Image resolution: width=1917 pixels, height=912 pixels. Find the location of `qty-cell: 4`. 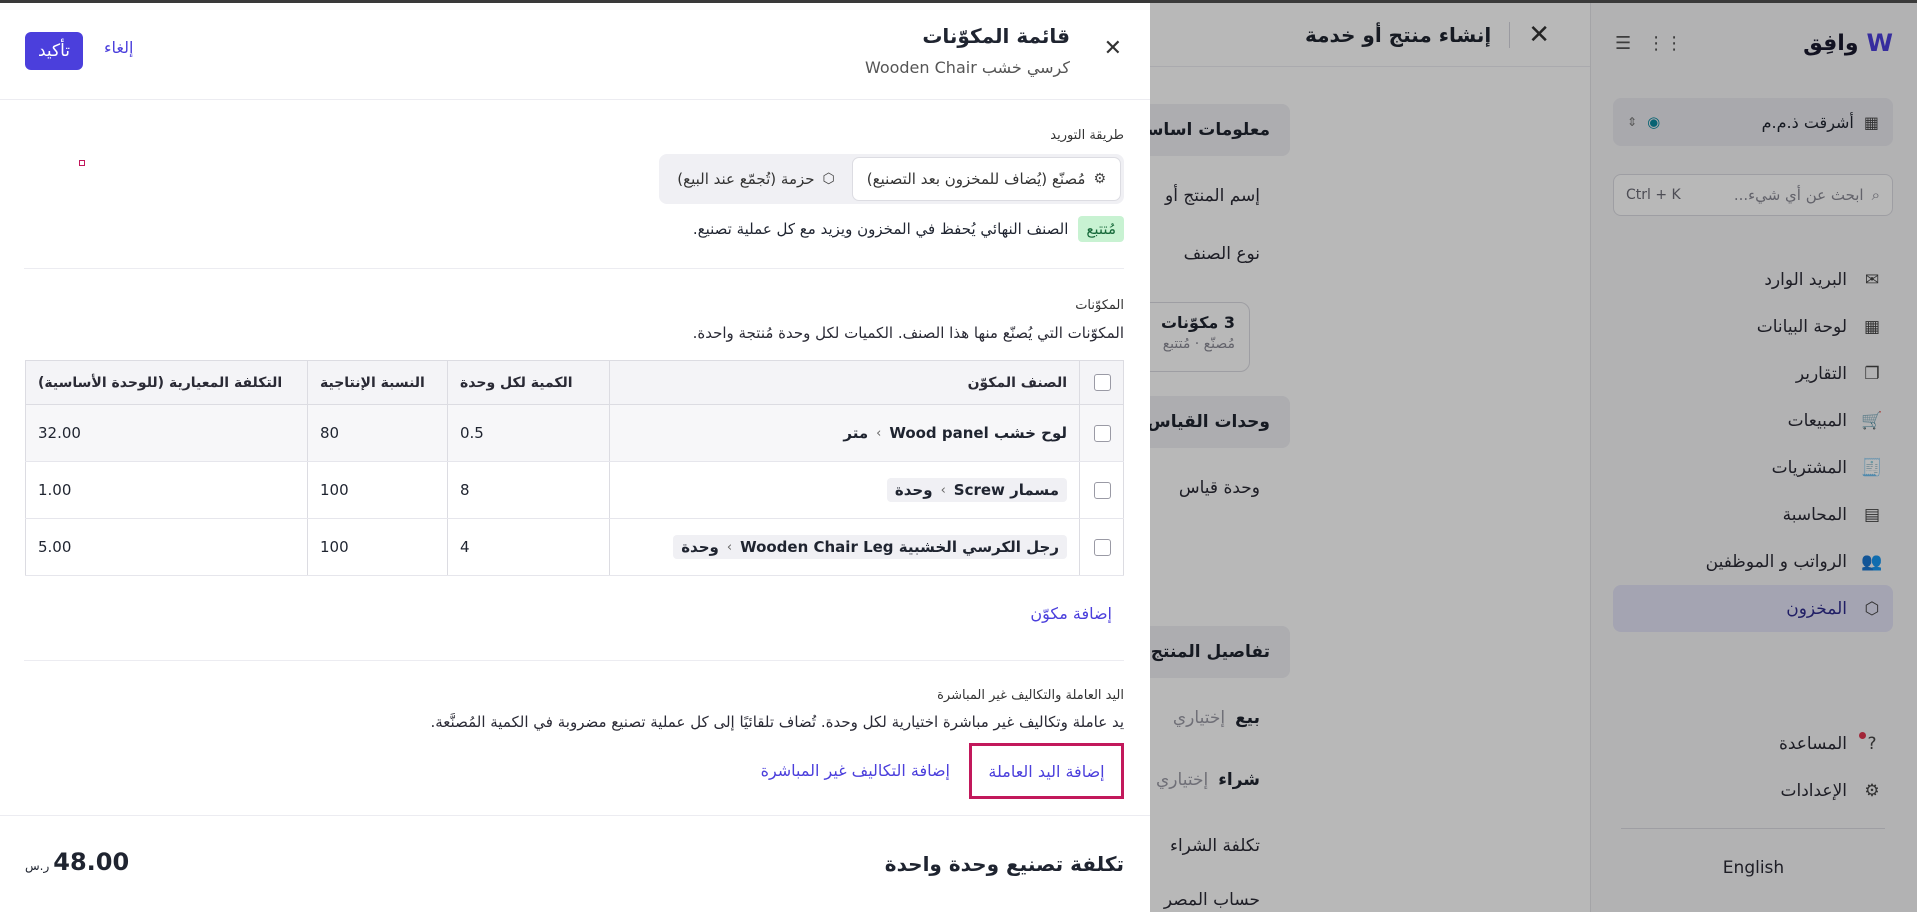

qty-cell: 4 is located at coordinates (528, 547).